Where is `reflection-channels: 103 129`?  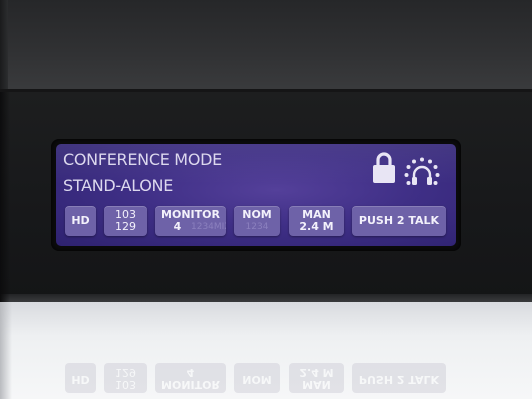
reflection-channels: 103 129 is located at coordinates (125, 378).